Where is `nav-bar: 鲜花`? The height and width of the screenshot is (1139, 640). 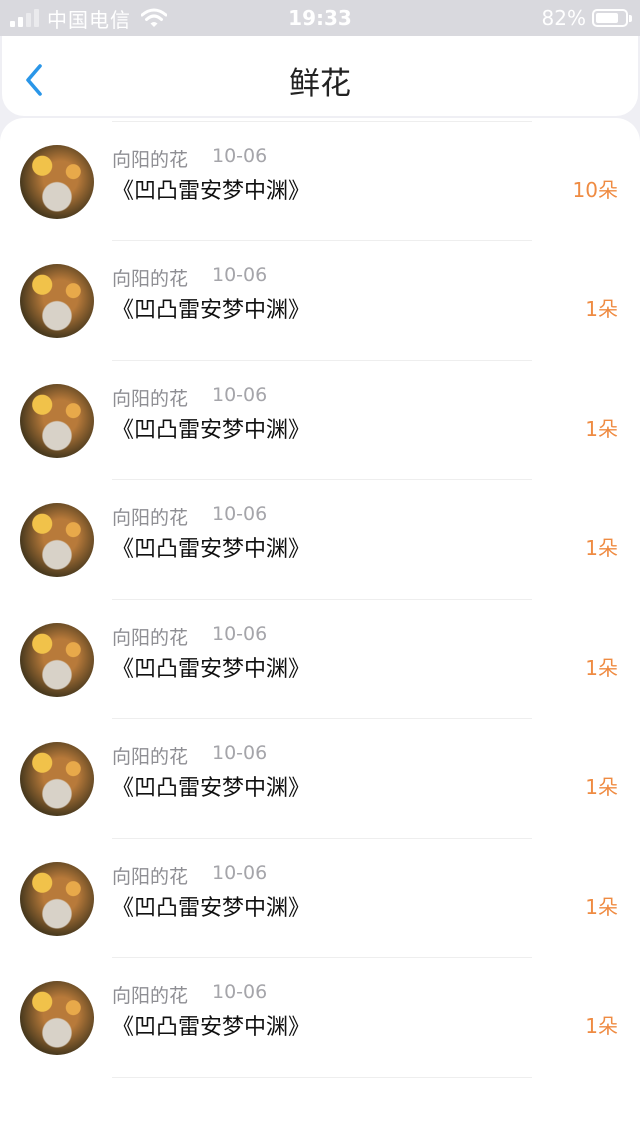
nav-bar: 鲜花 is located at coordinates (320, 76).